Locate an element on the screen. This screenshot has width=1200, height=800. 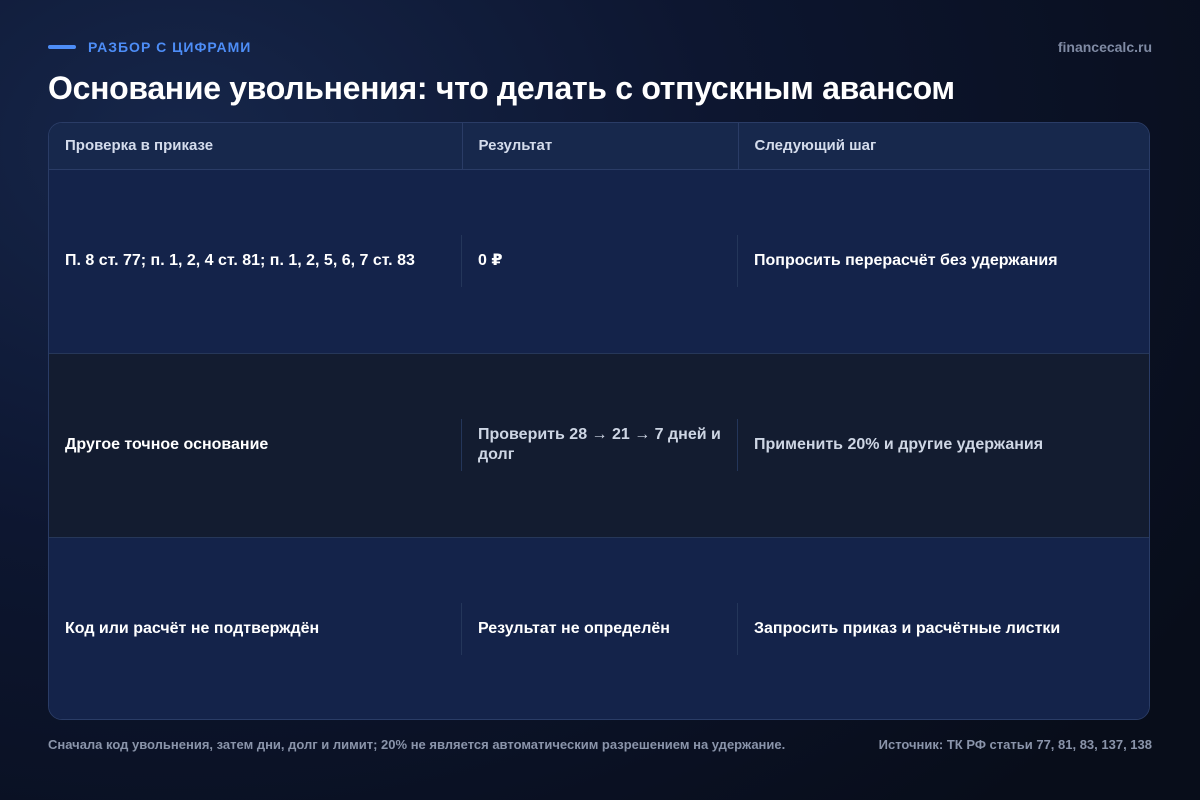
column-header-result: Результат is located at coordinates (600, 146).